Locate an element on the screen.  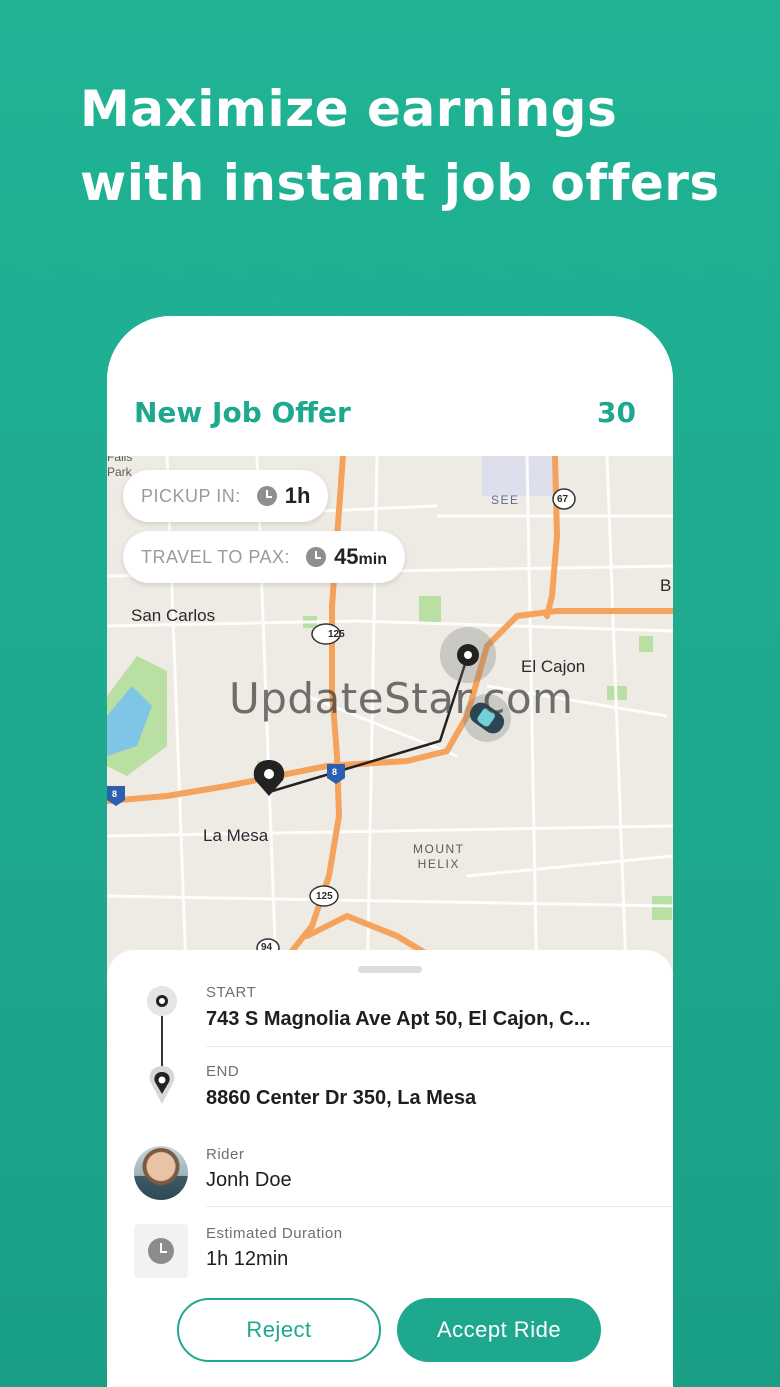
shield-125-b: 125 is located at coordinates (324, 896).